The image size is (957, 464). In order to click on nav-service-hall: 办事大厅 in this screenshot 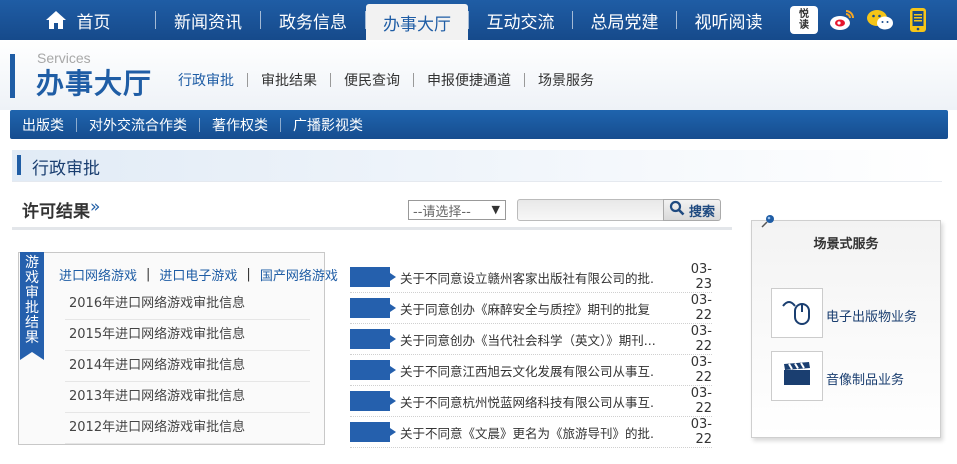, I will do `click(417, 22)`.